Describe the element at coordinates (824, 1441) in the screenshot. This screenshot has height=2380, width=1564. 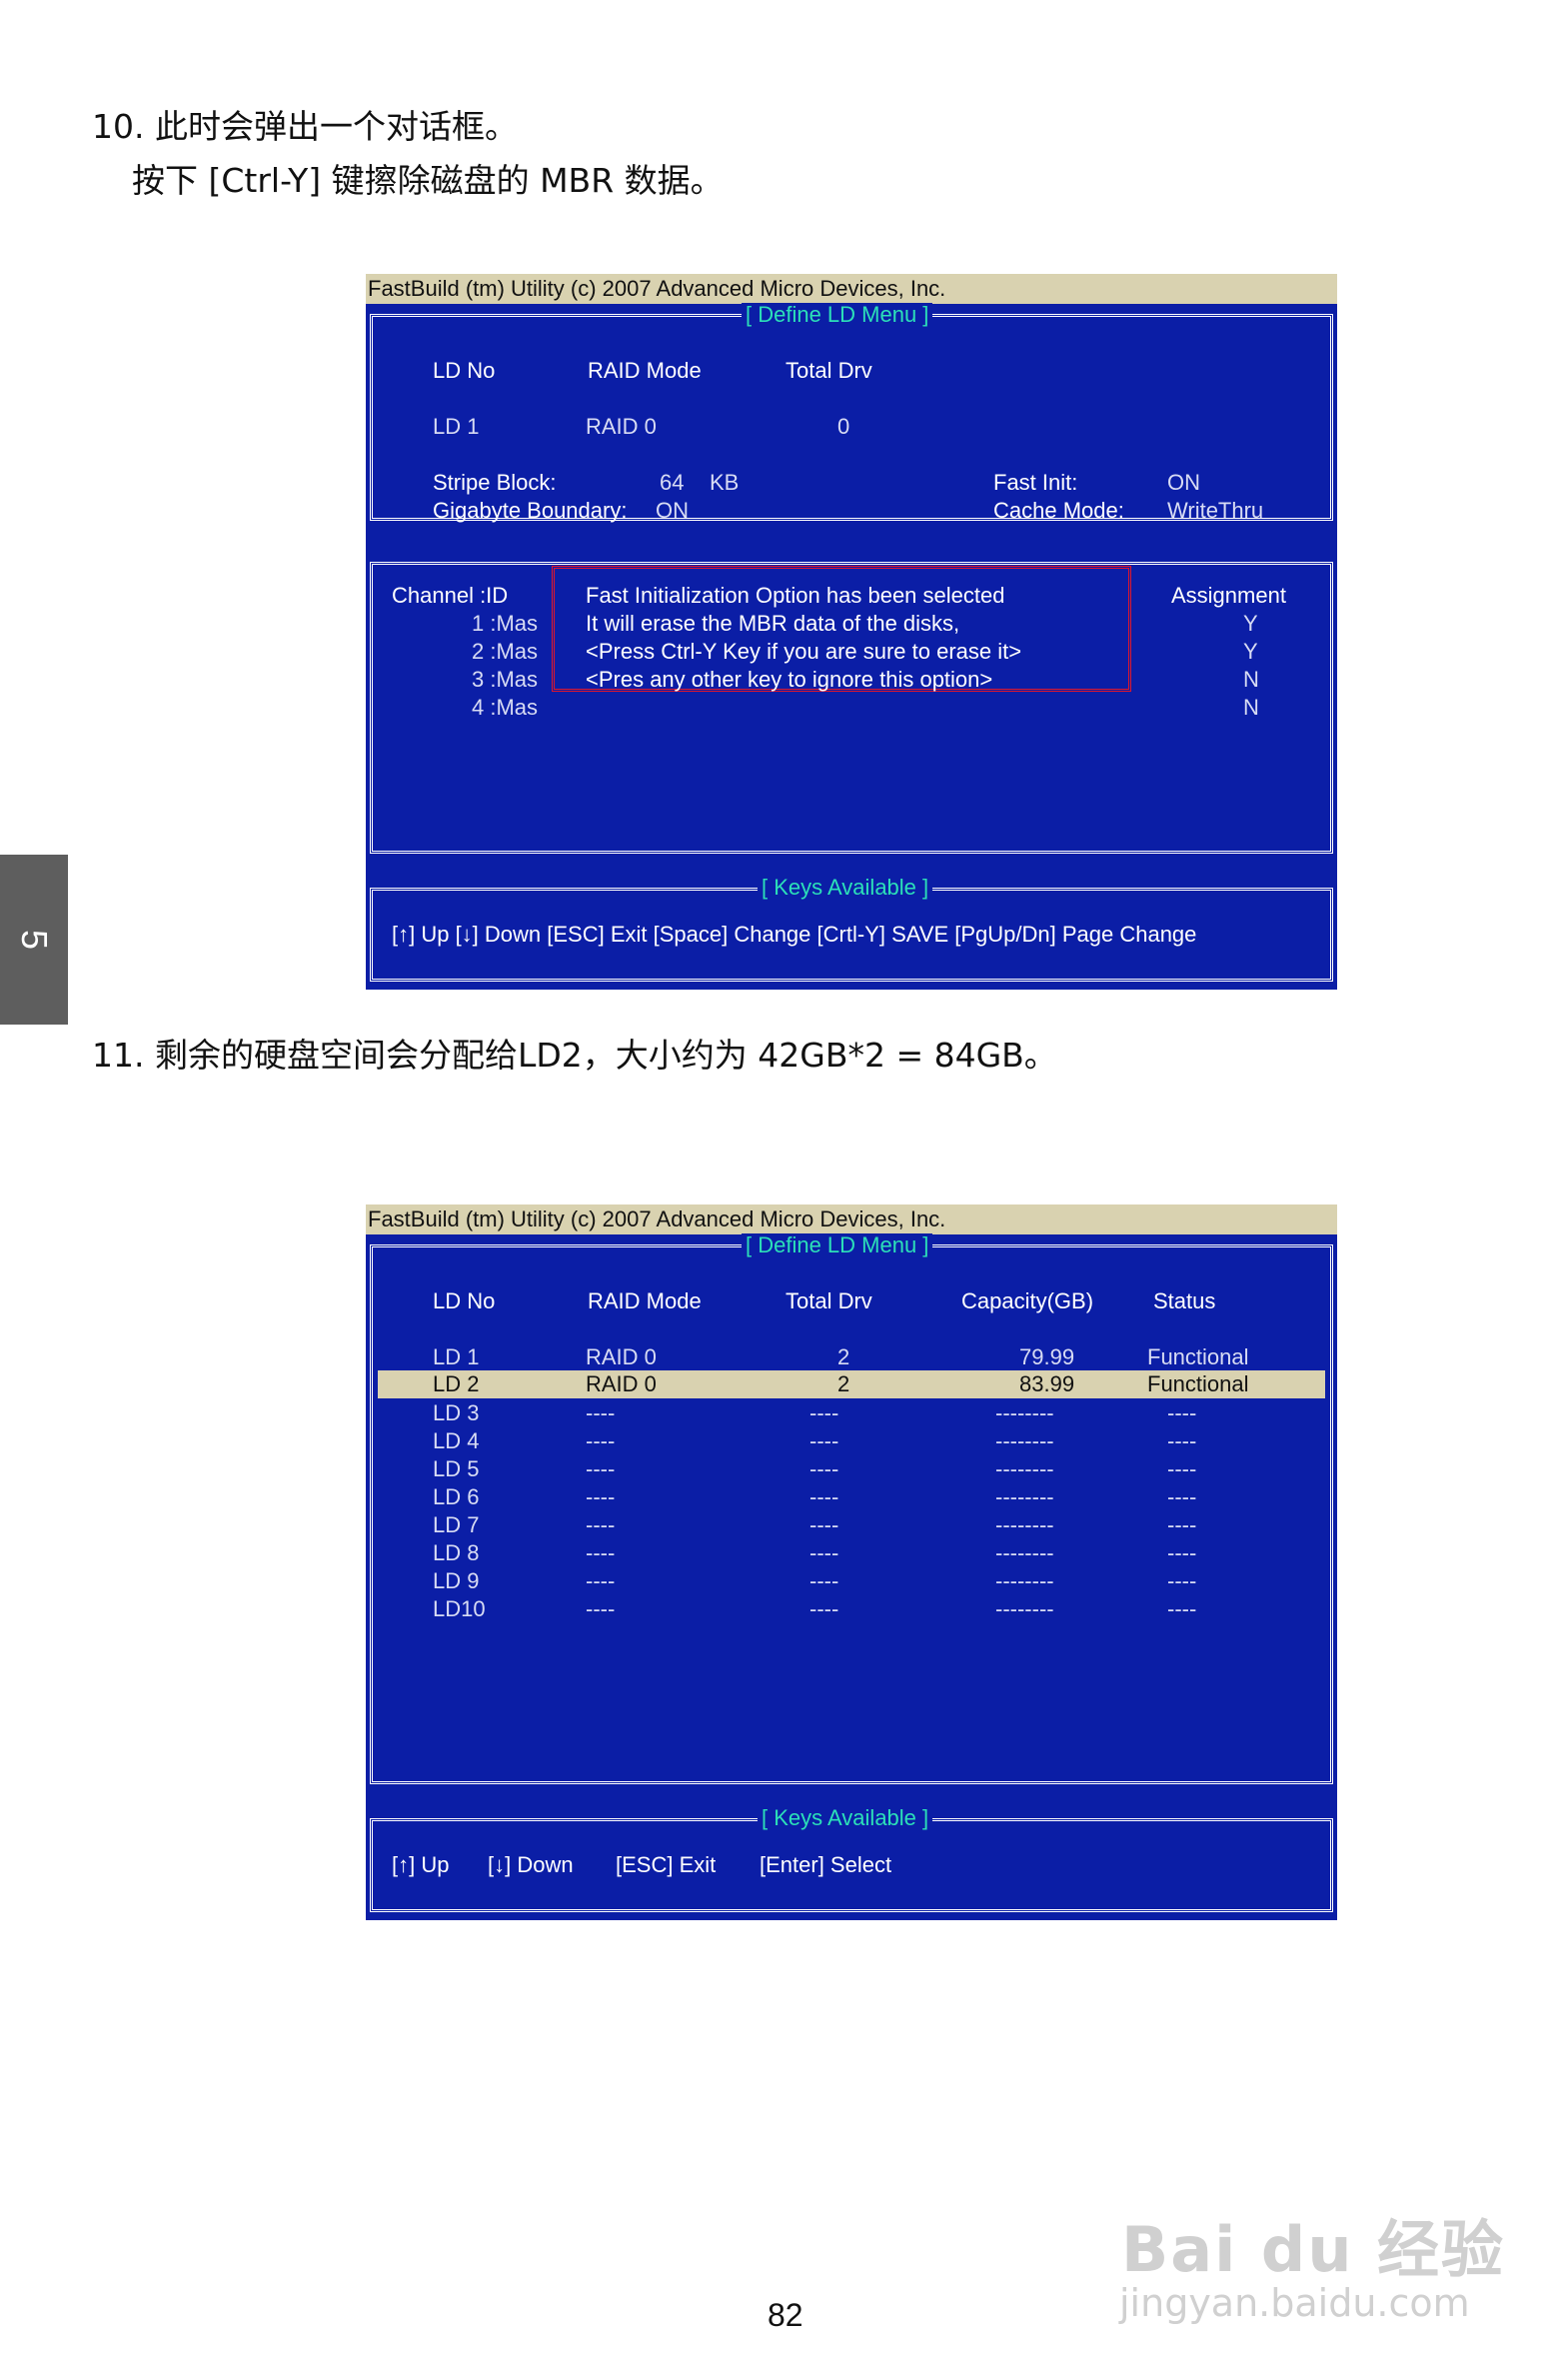
I see `ld-row-4-drv: ----` at that location.